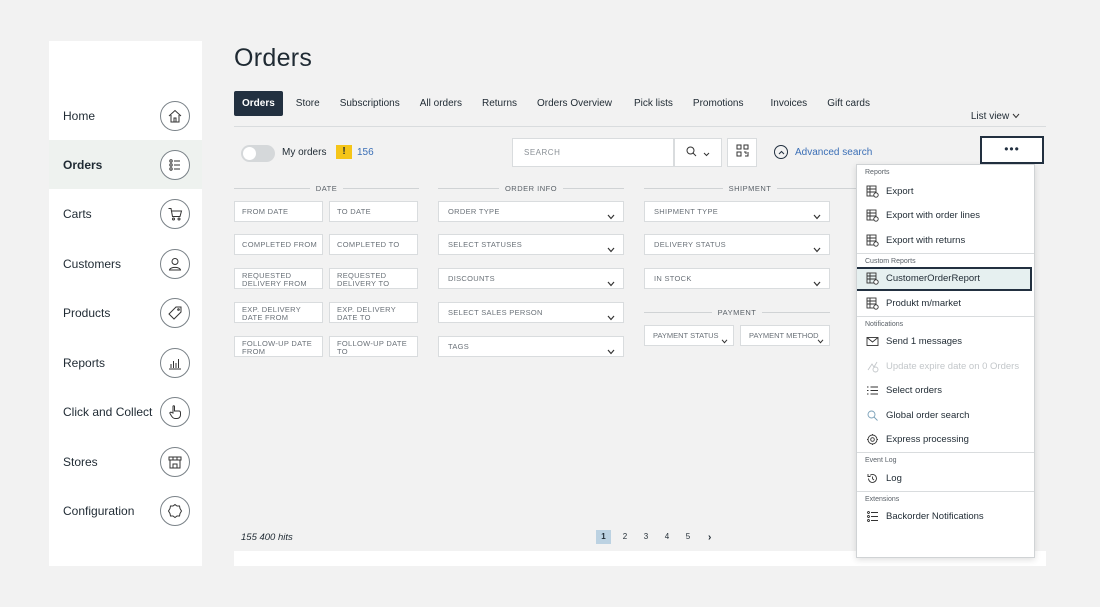 This screenshot has height=607, width=1100. What do you see at coordinates (373, 244) in the screenshot?
I see `completed-to-field: COMPLETED TO` at bounding box center [373, 244].